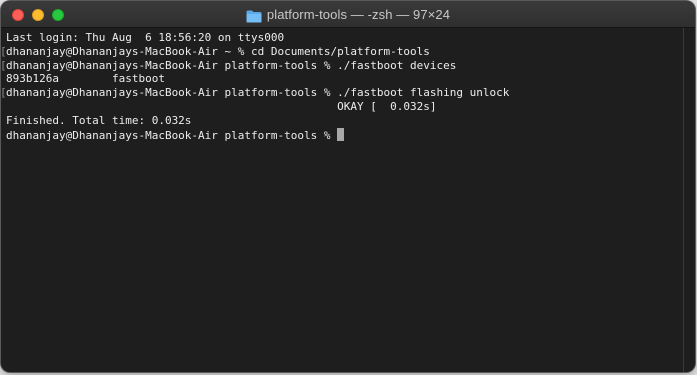 The image size is (697, 375). I want to click on terminal-line: 893b126a fastboot, so click(344, 79).